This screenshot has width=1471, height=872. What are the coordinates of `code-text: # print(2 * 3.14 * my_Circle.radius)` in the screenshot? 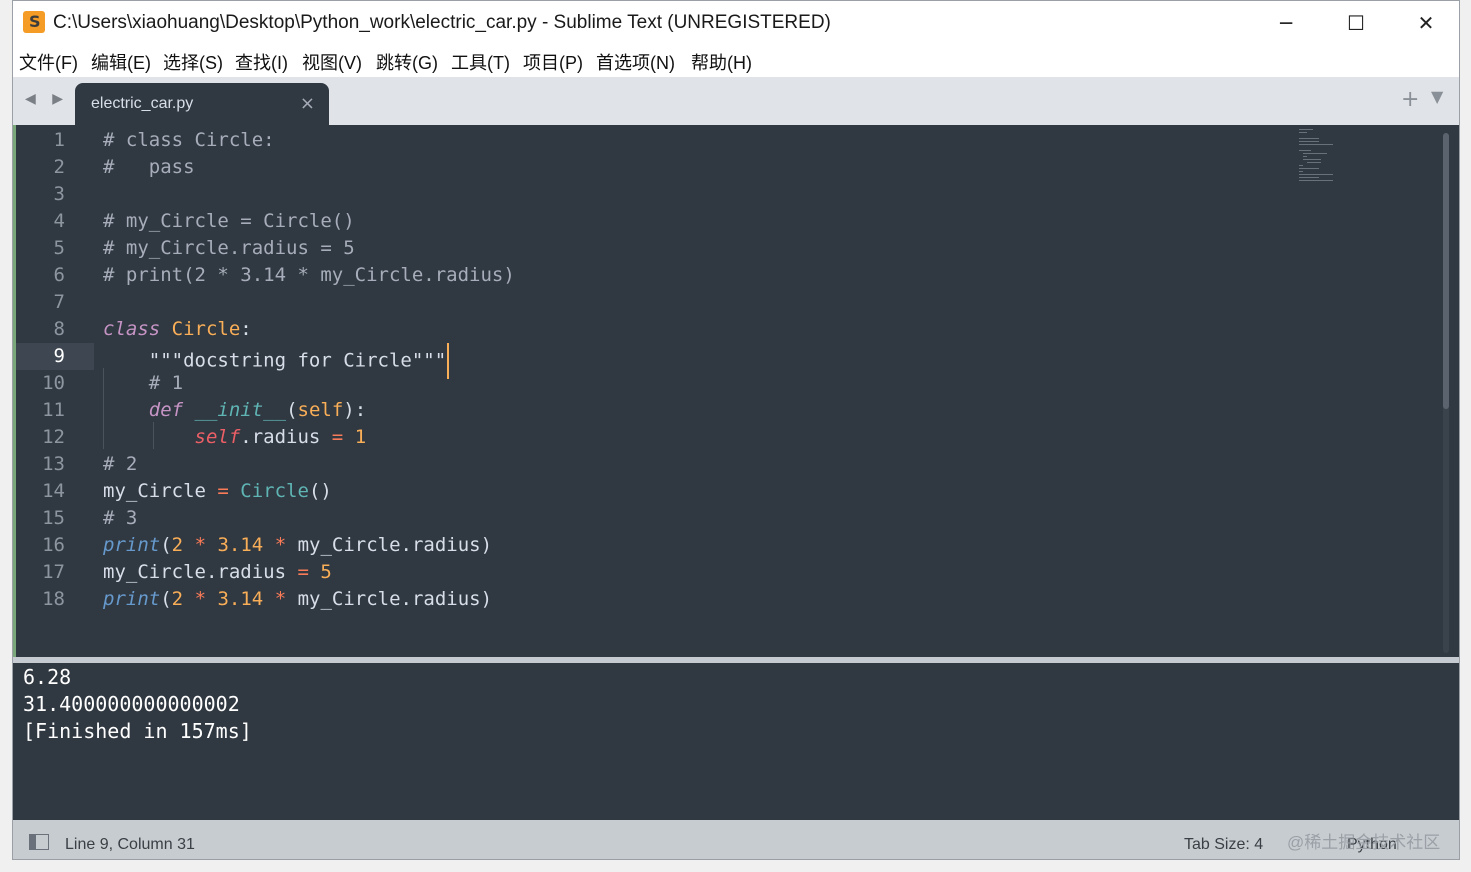 It's located at (309, 275).